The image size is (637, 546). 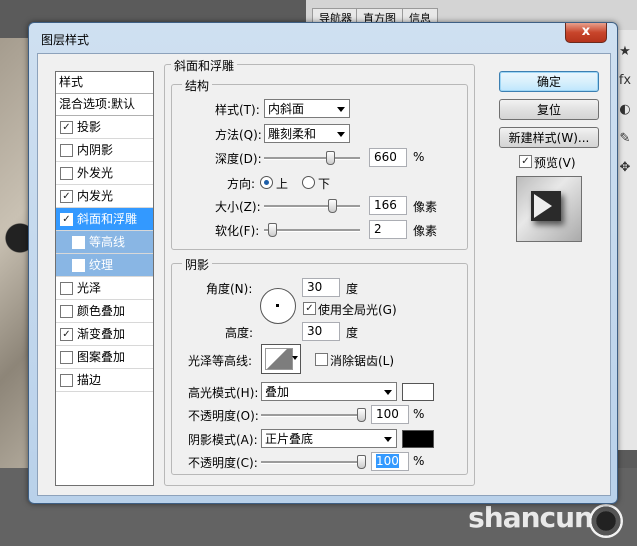 I want to click on highlight-opacity-slider, so click(x=313, y=415).